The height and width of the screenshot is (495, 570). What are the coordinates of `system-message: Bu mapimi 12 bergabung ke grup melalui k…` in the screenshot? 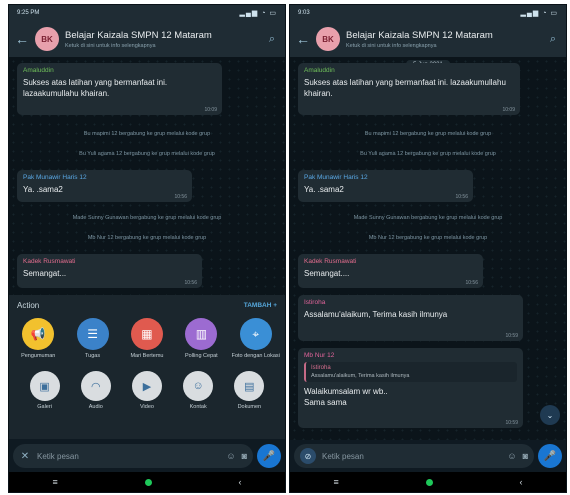 It's located at (147, 134).